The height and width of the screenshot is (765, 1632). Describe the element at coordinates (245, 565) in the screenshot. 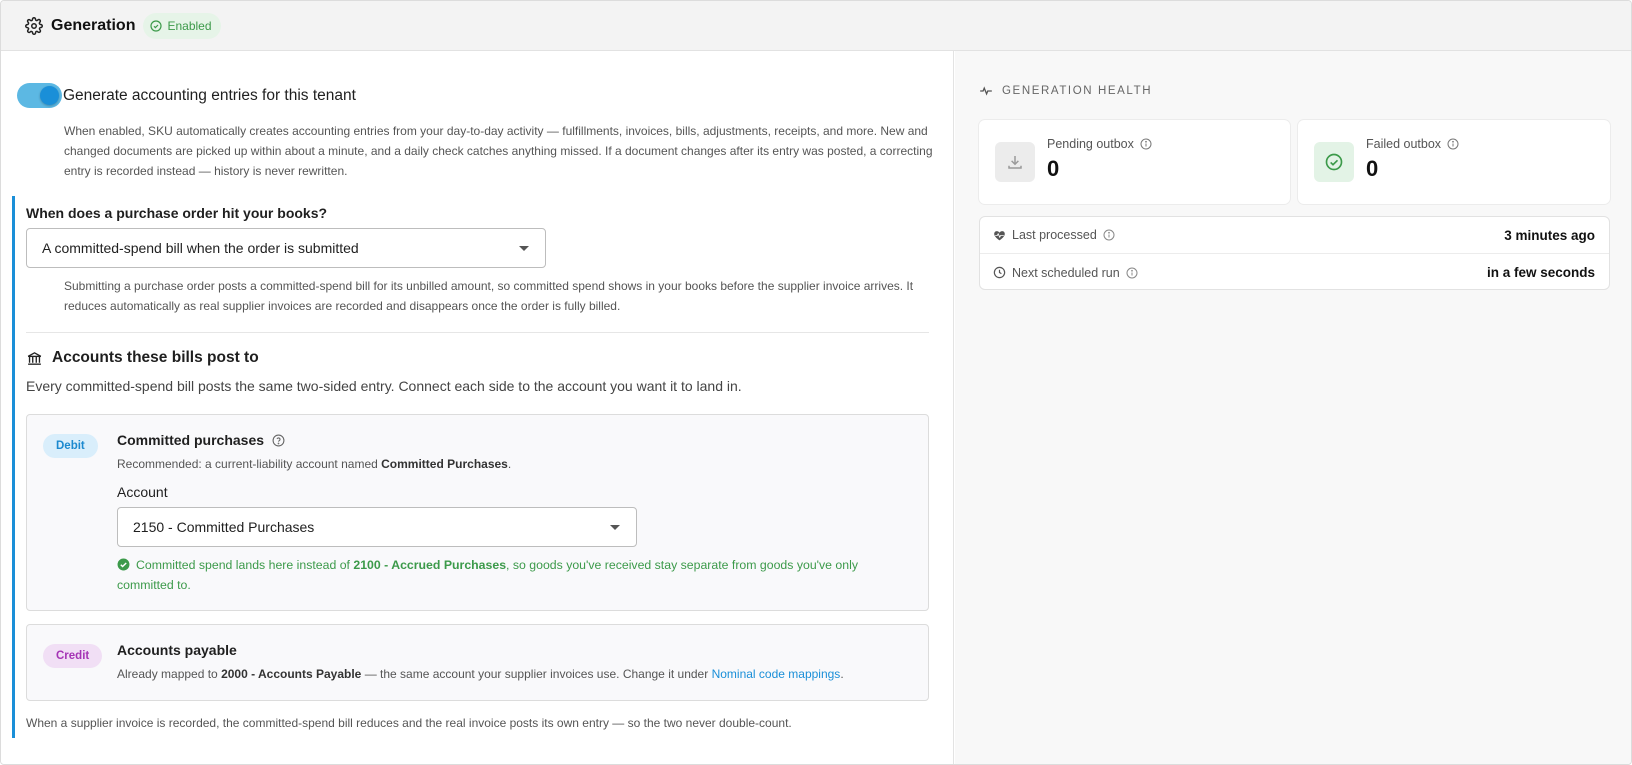

I see `debit-note-prefix: Committed spend lands here instead of` at that location.